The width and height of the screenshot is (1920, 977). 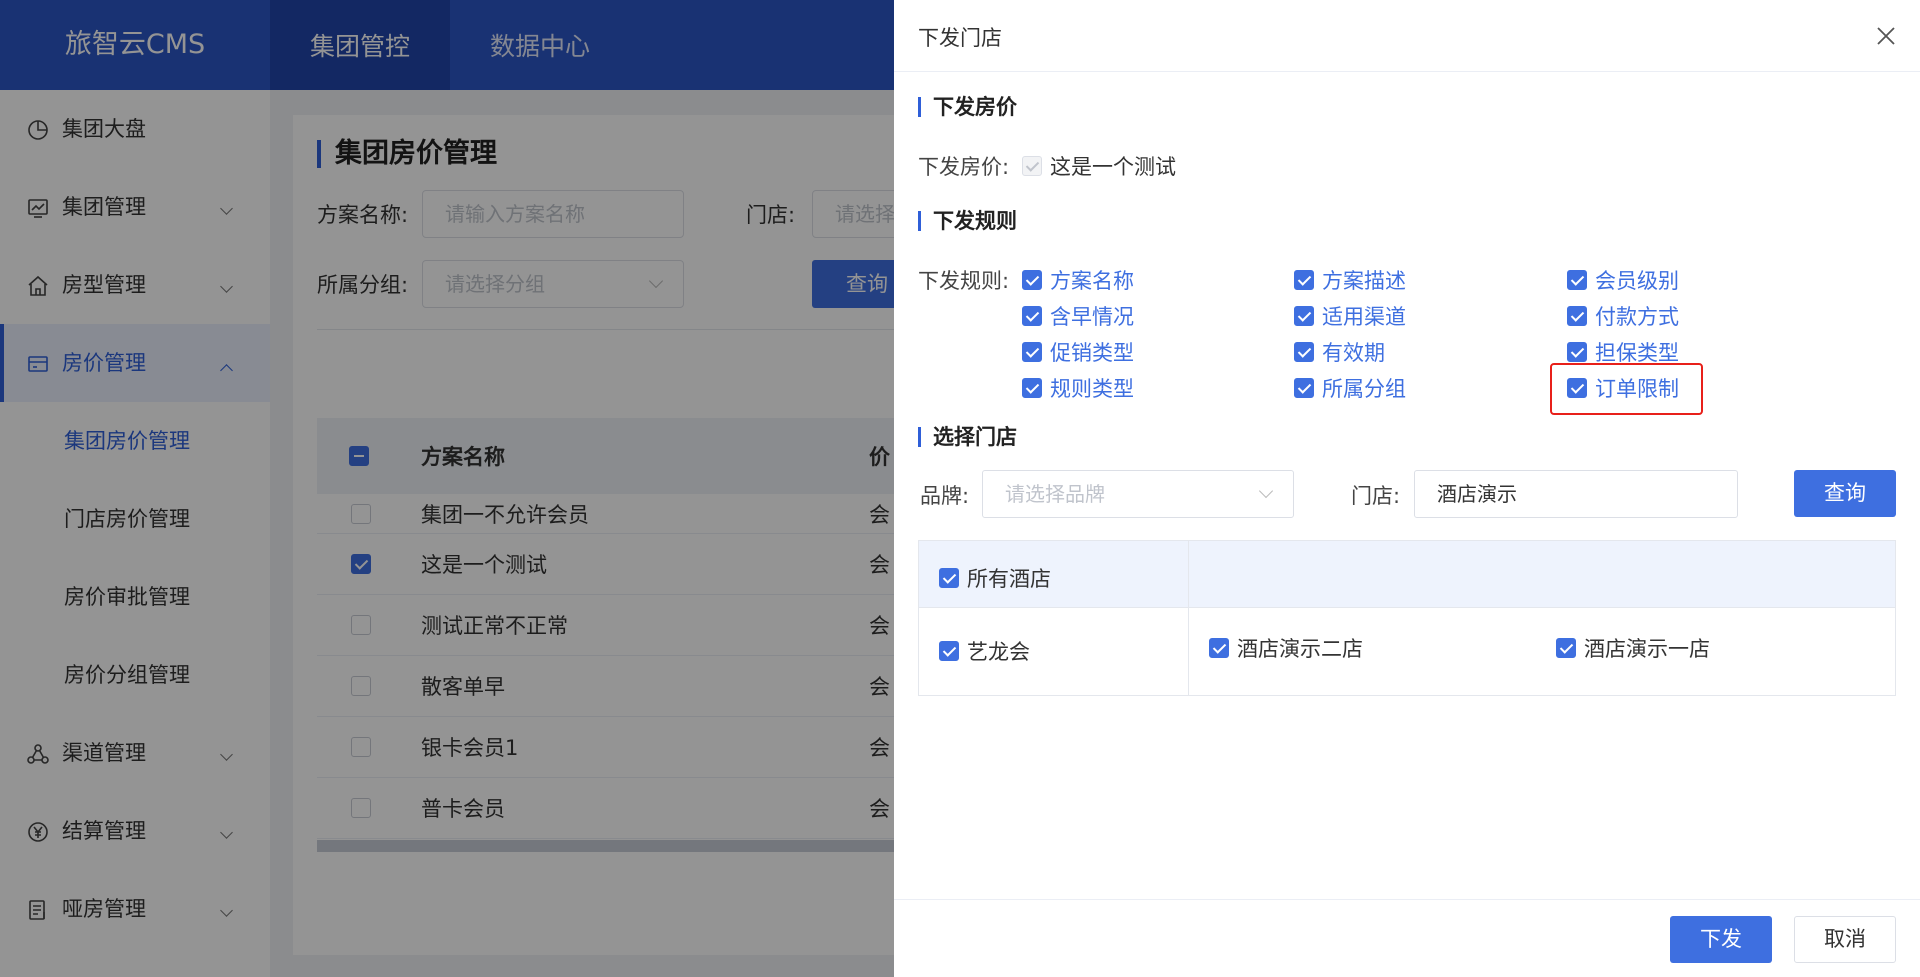 What do you see at coordinates (967, 221) in the screenshot?
I see `section-title-rules: 下发规则` at bounding box center [967, 221].